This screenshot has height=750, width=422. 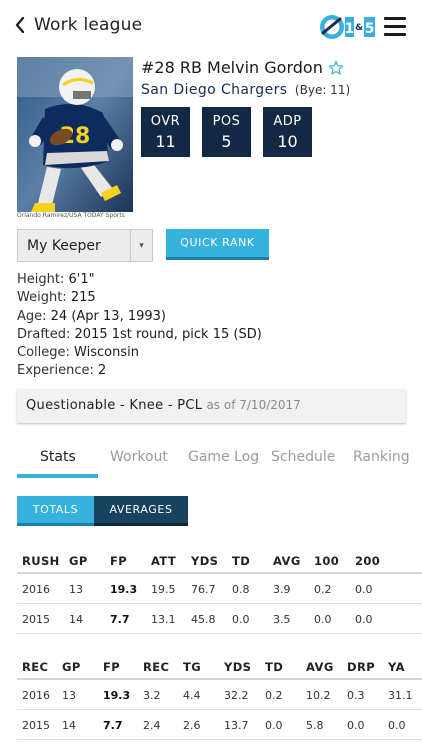 What do you see at coordinates (214, 90) in the screenshot?
I see `team-name: San Diego Chargers` at bounding box center [214, 90].